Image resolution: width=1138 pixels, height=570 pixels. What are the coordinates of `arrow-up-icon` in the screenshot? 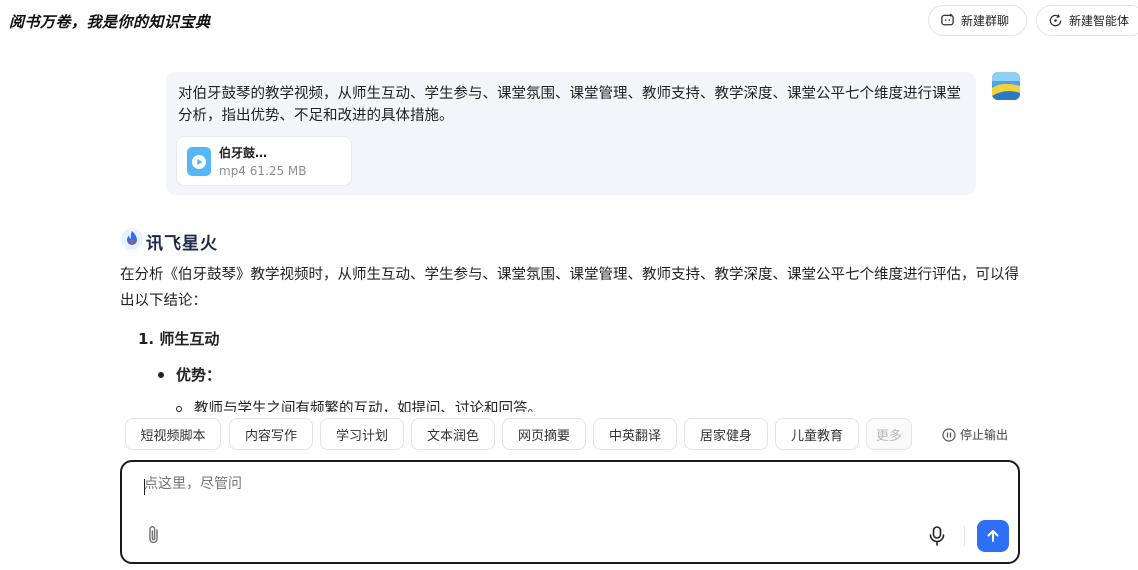 It's located at (993, 536).